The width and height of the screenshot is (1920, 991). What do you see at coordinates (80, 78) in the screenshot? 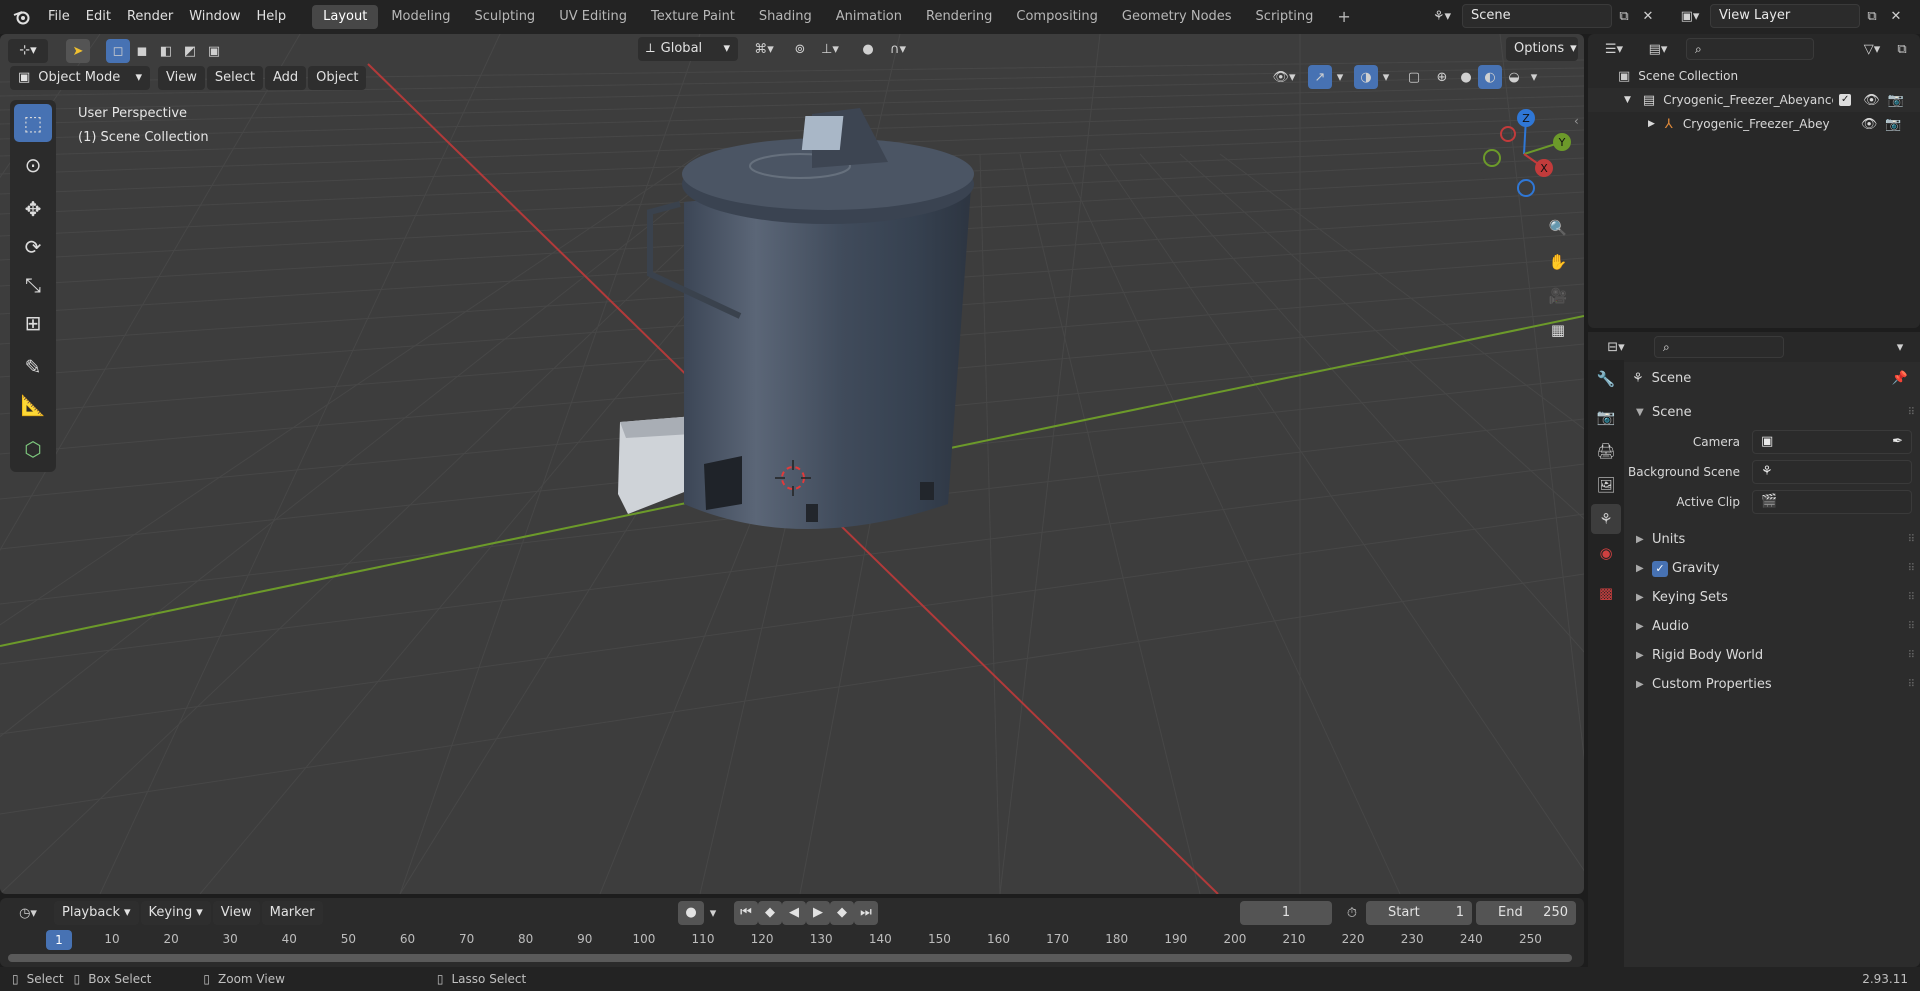
I see `mode-dropdown: ▣ Object Mode ▾` at bounding box center [80, 78].